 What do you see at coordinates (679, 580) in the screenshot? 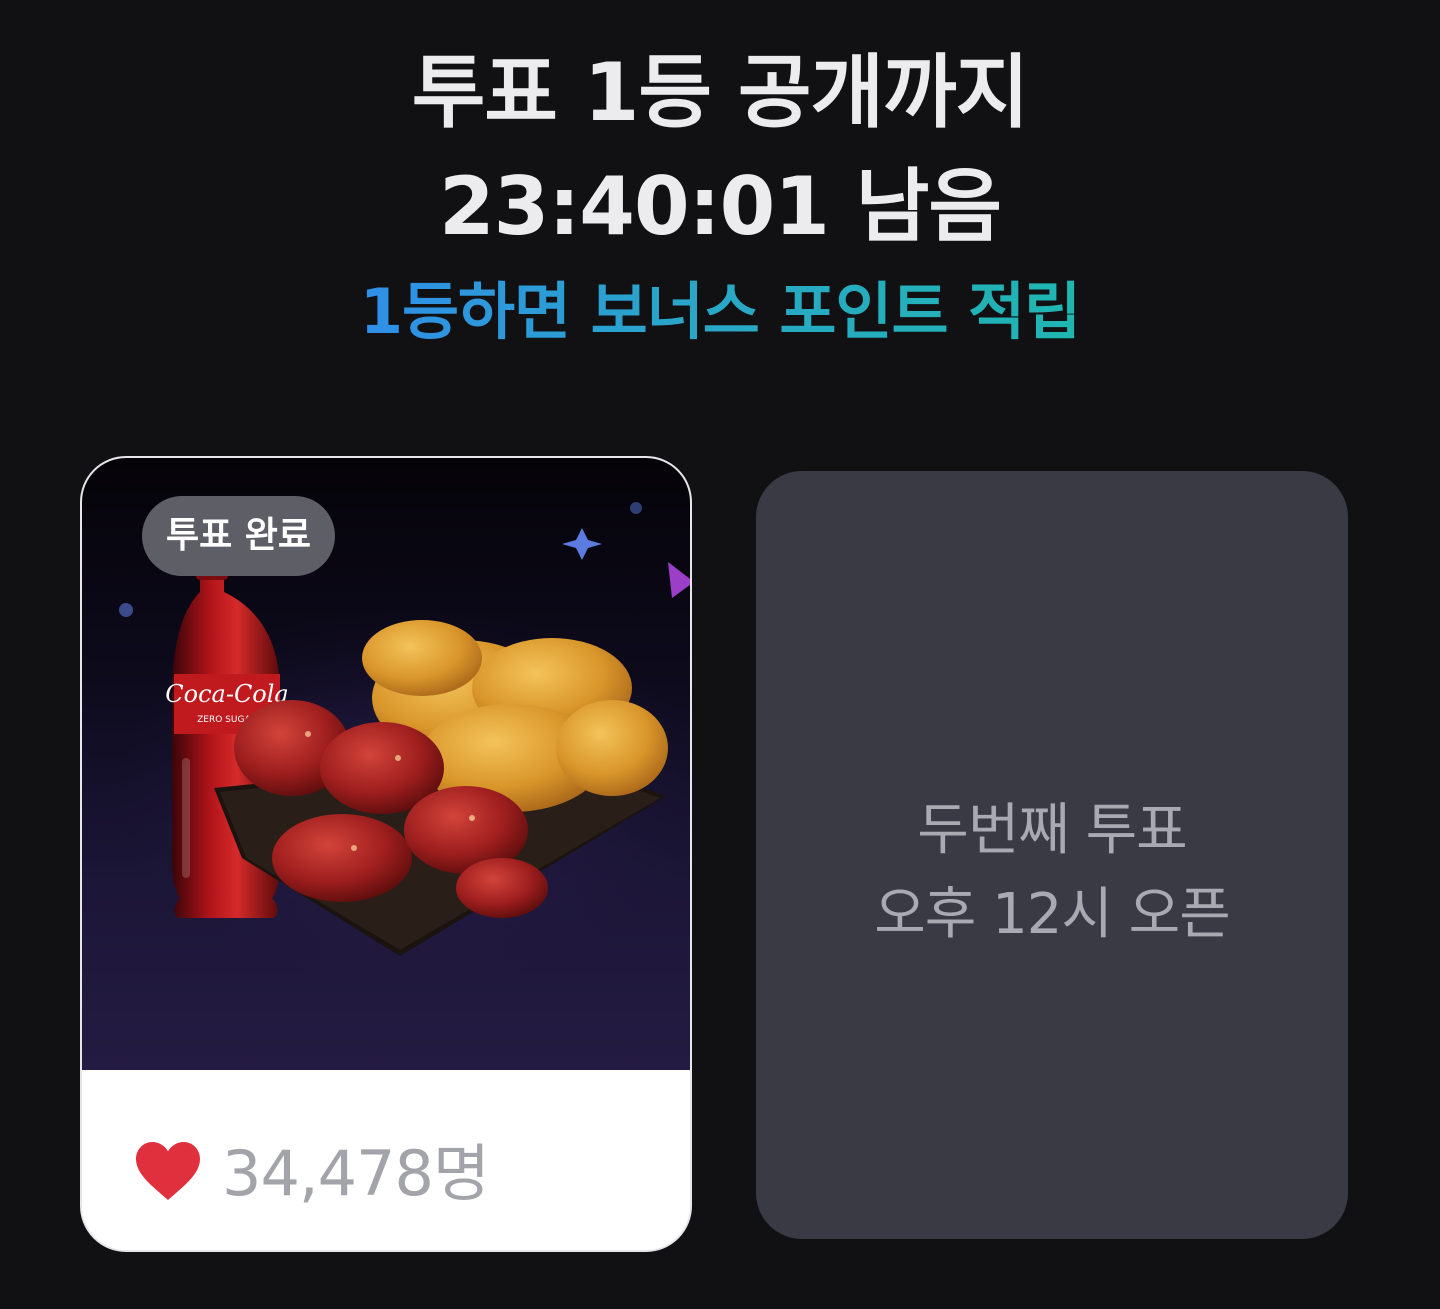
I see `triangle-icon` at bounding box center [679, 580].